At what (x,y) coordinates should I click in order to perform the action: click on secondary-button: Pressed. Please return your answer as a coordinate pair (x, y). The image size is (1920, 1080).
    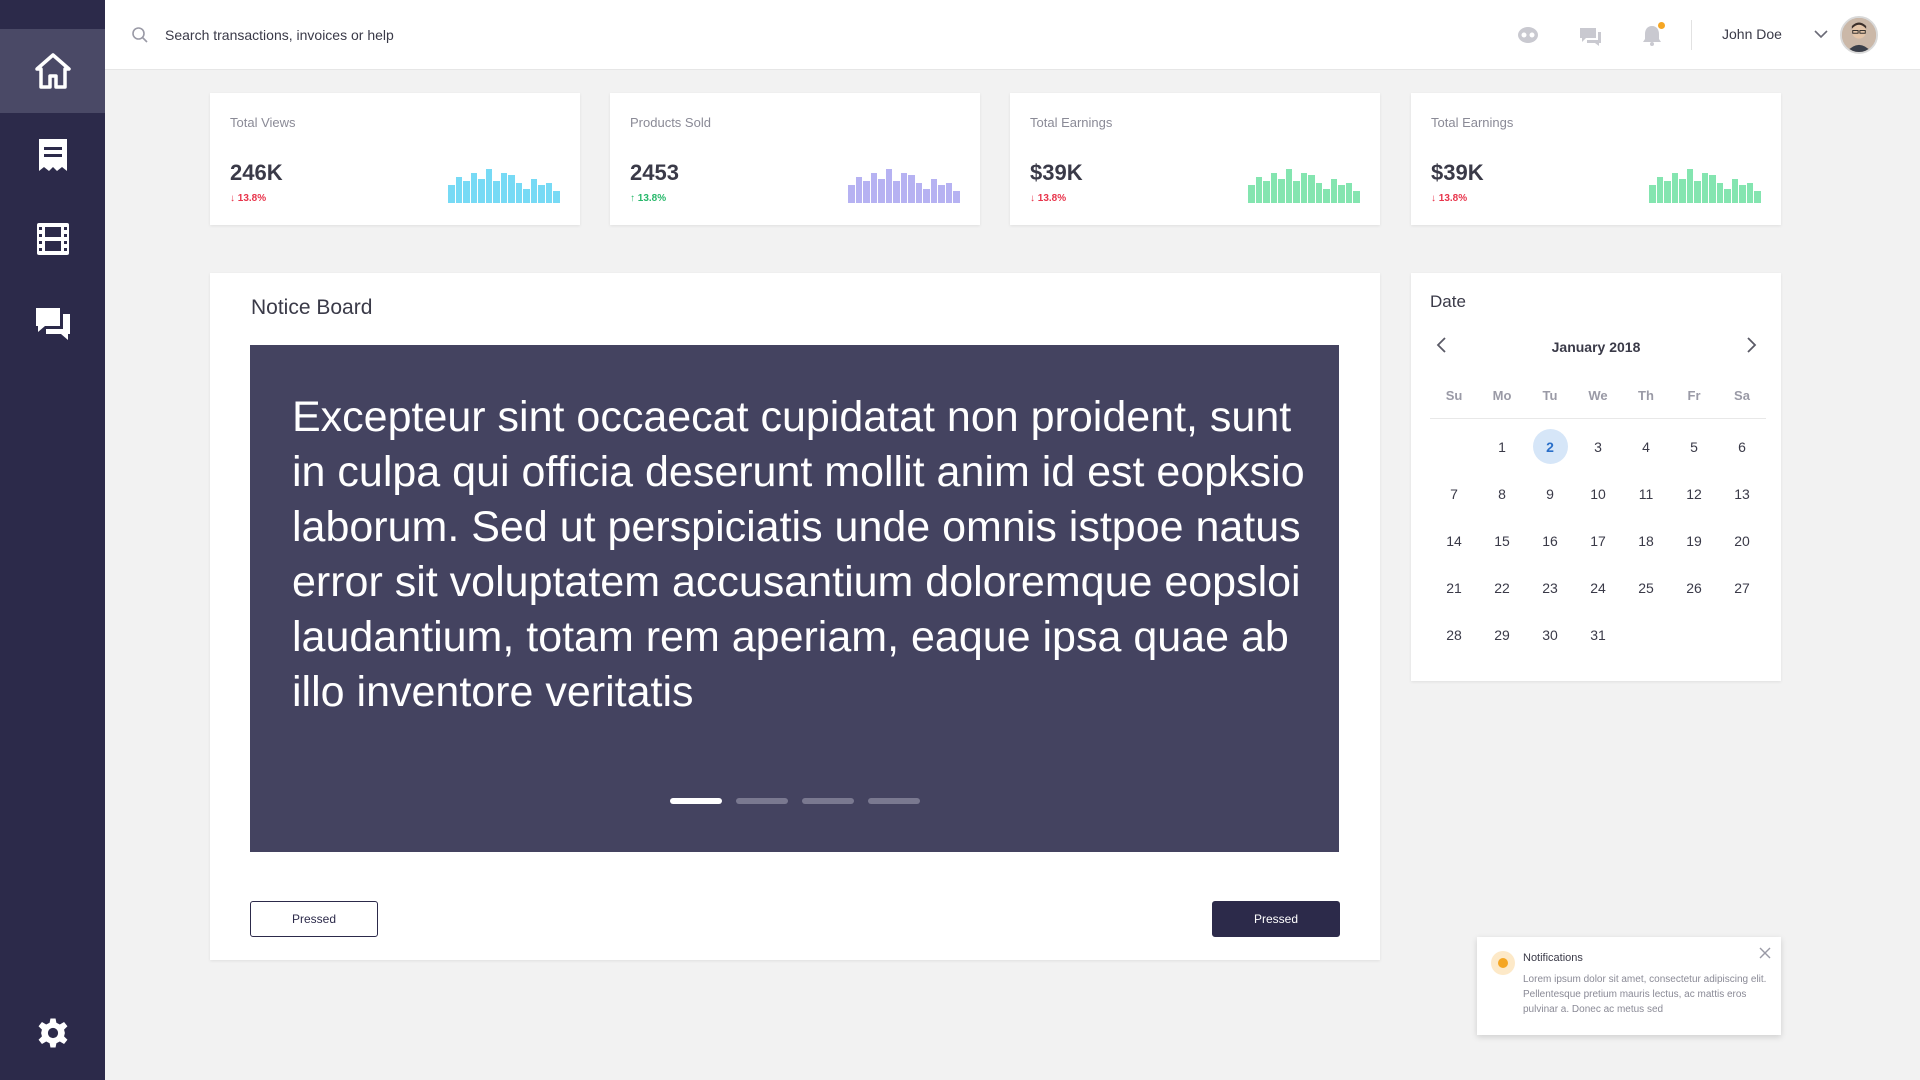
    Looking at the image, I should click on (314, 919).